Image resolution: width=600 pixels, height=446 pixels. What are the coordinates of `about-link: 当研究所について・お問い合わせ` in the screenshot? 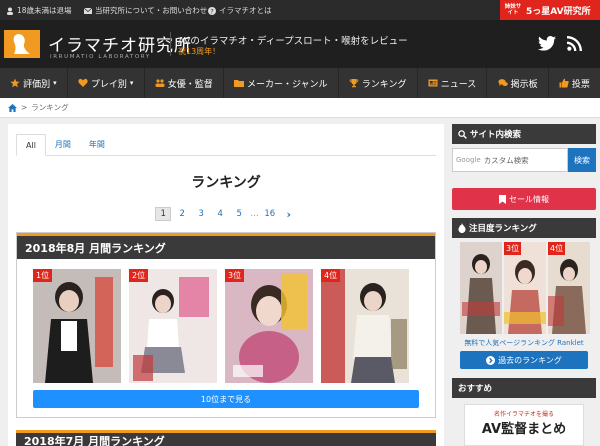 It's located at (145, 10).